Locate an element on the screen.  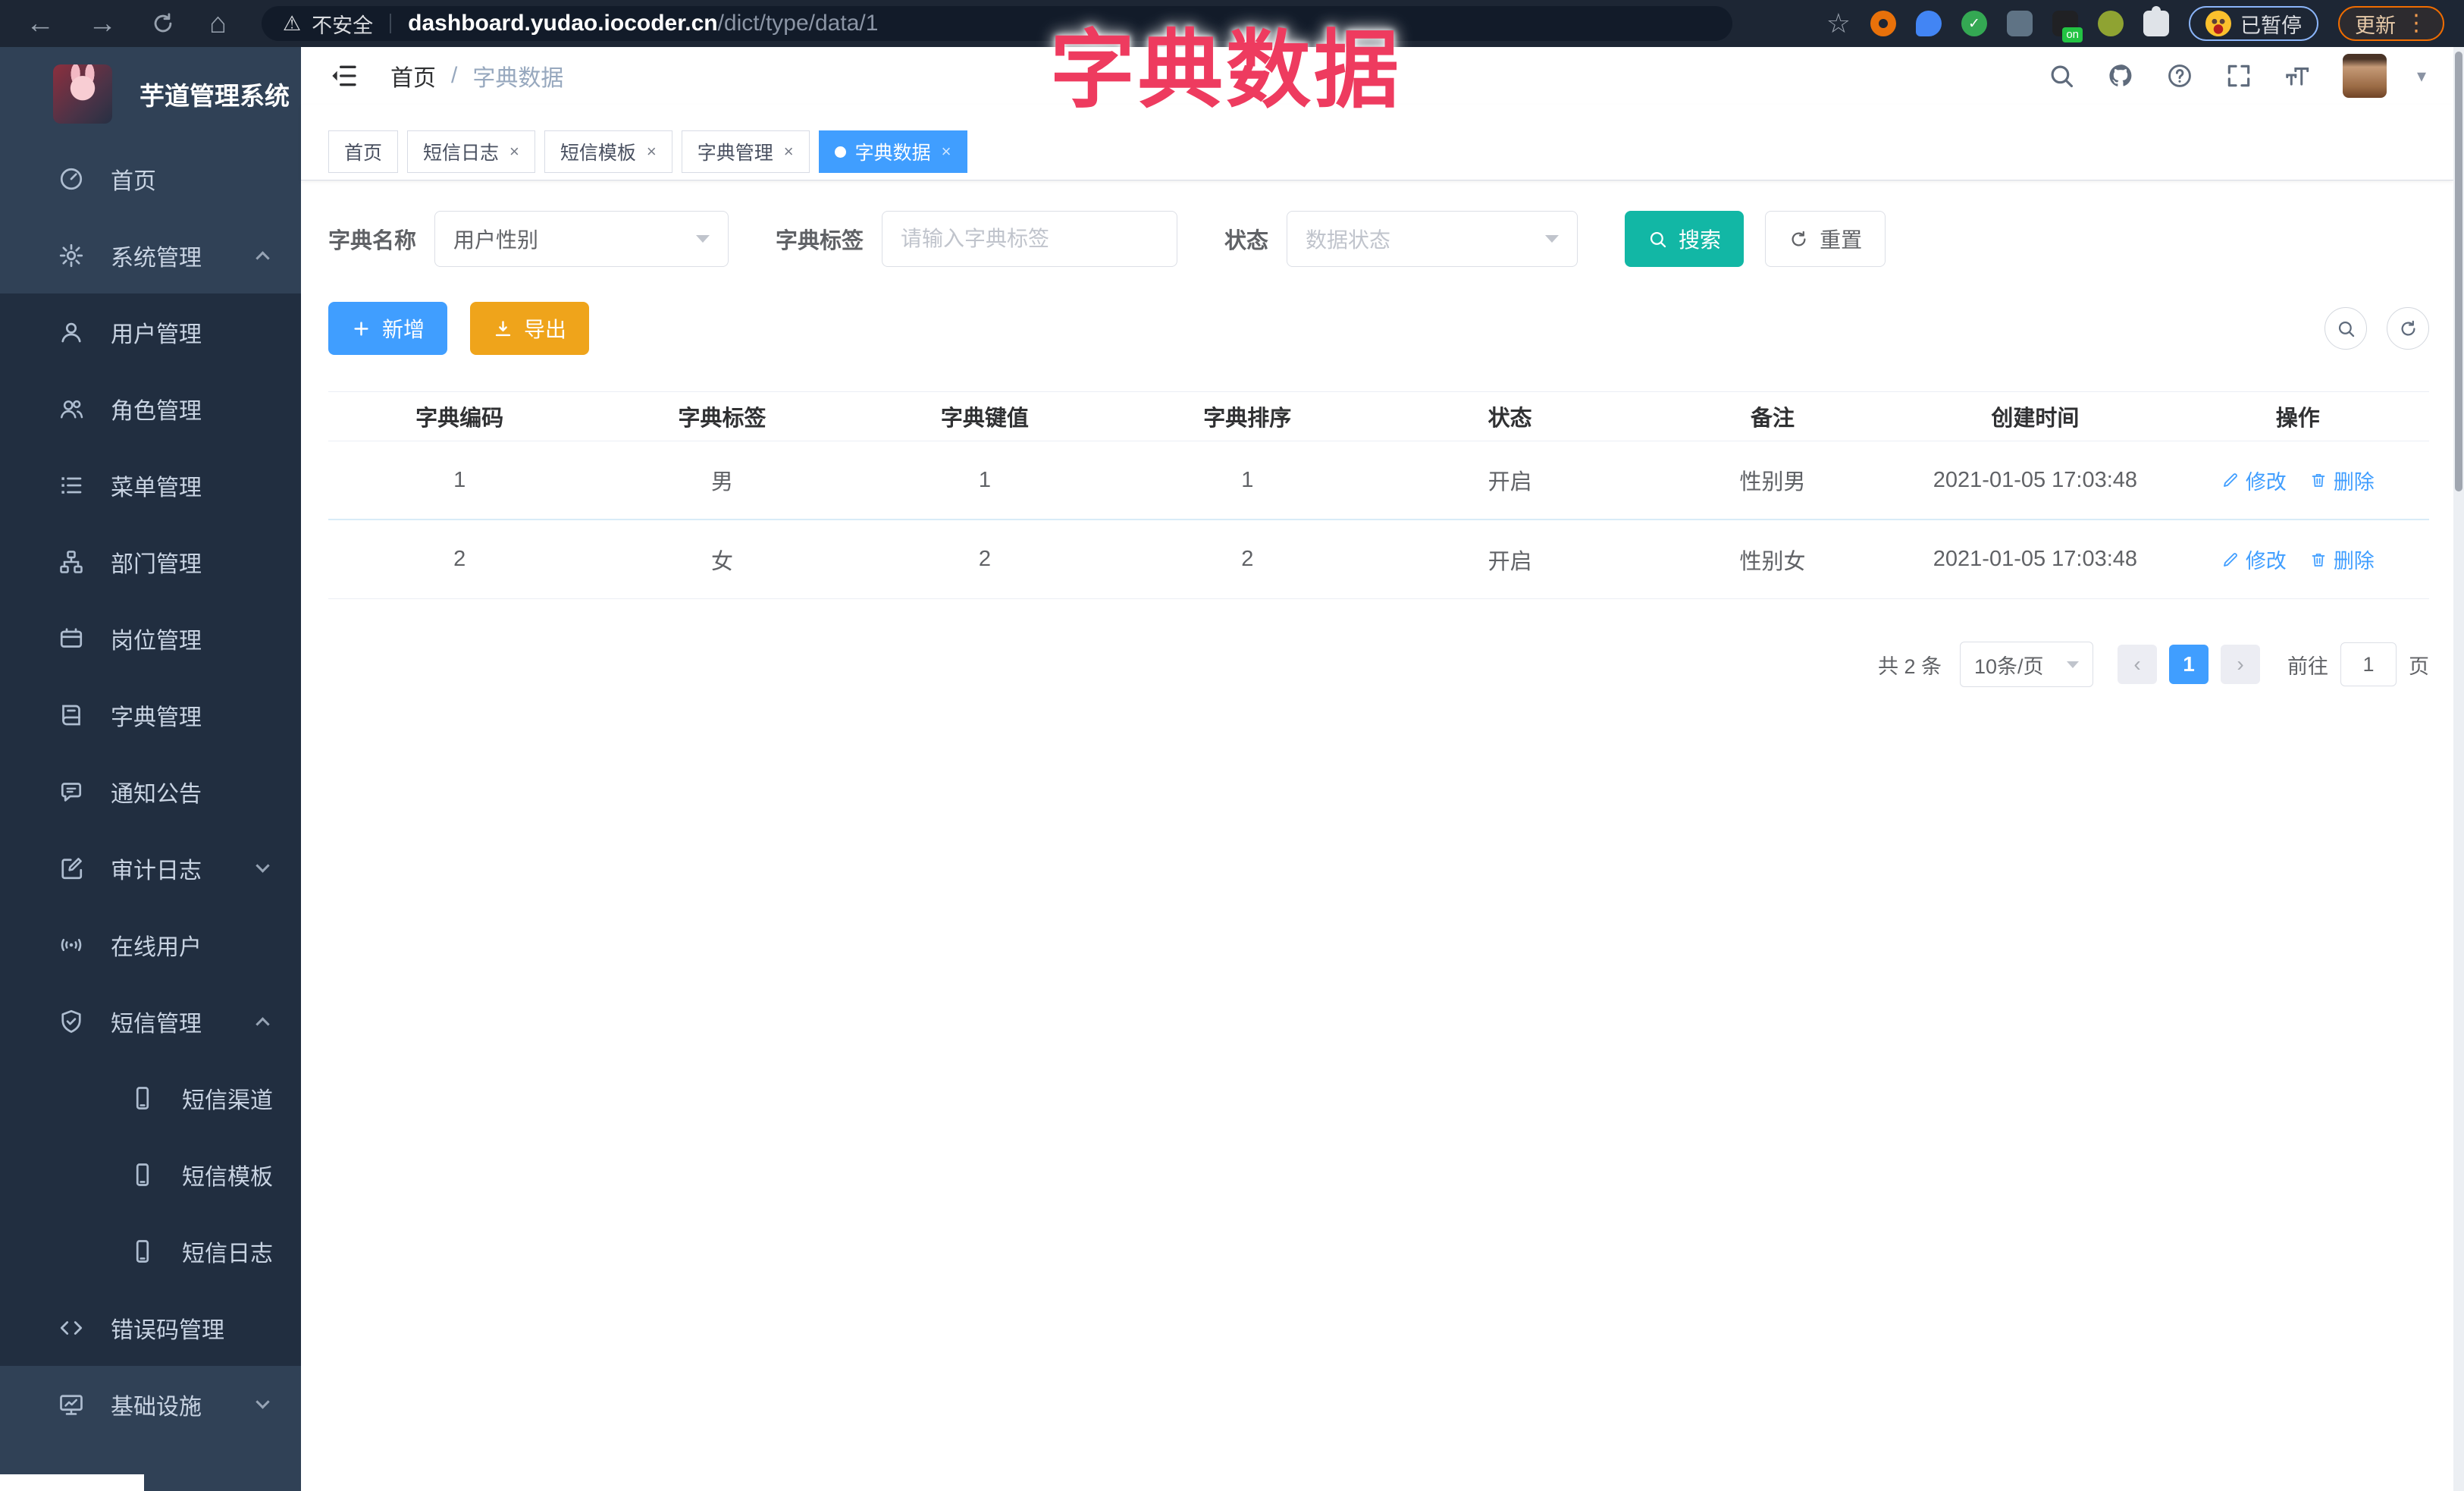
avatar-caret-icon: ▾ is located at coordinates (2421, 76).